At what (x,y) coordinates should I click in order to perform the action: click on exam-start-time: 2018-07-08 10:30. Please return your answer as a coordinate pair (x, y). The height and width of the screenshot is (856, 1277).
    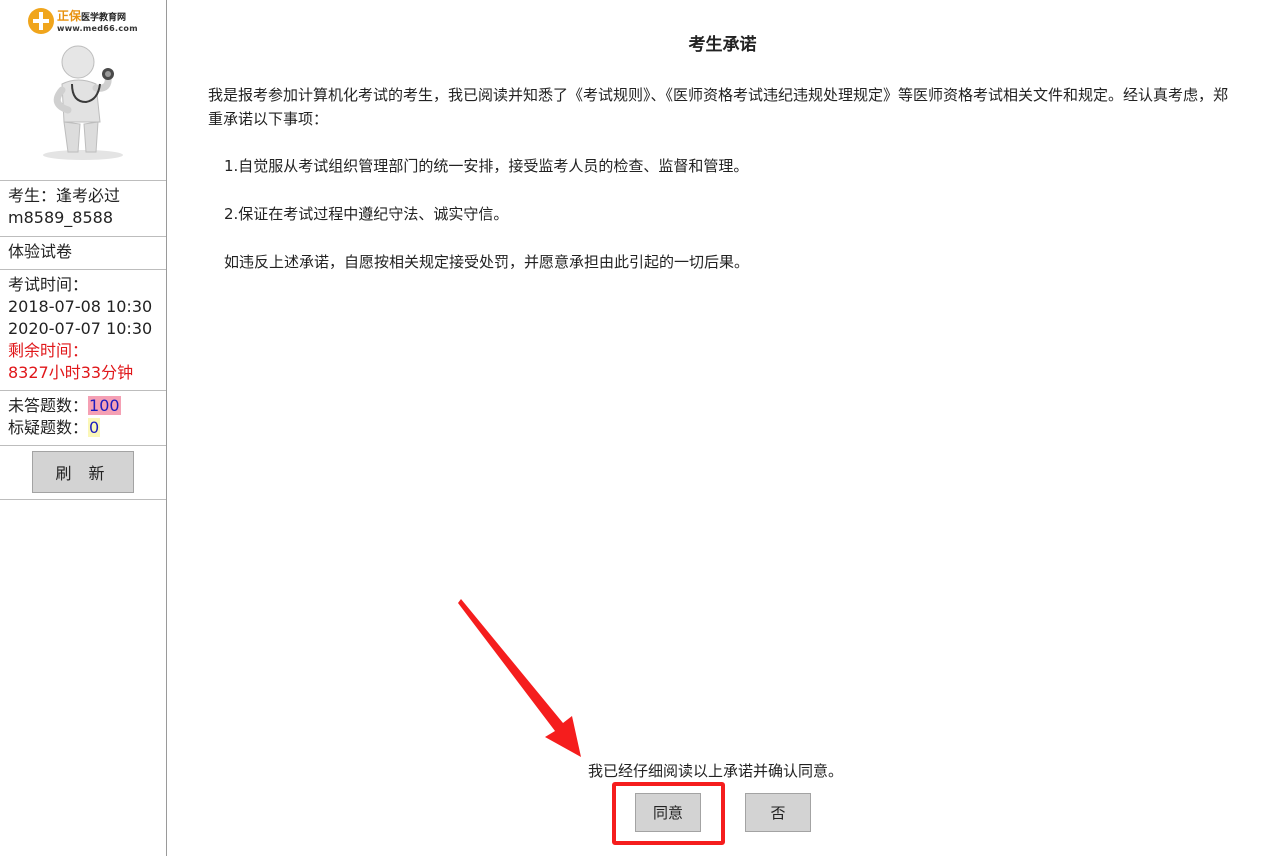
    Looking at the image, I should click on (80, 306).